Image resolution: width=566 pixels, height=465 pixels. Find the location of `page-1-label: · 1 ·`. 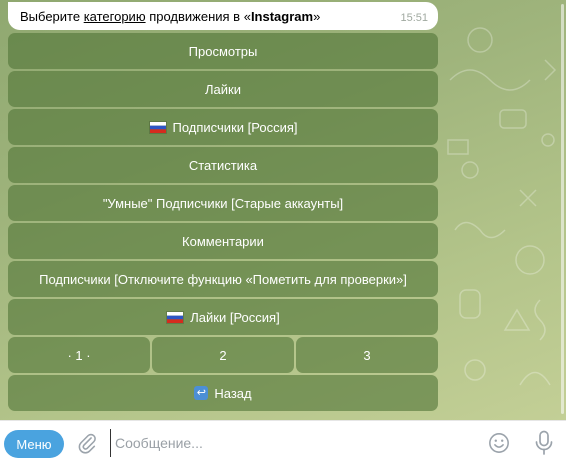

page-1-label: · 1 · is located at coordinates (79, 355).